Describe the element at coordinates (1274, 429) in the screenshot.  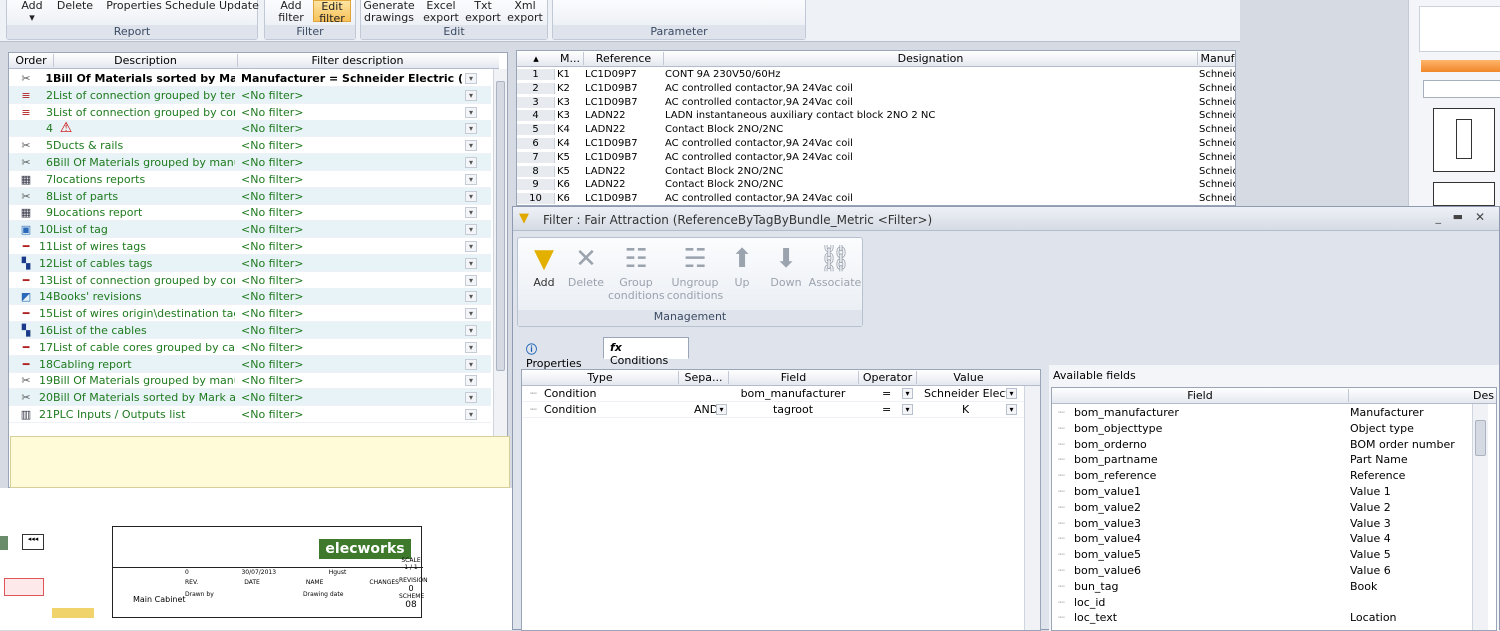
I see `list-item: ┈ bom_objecttype Object type` at that location.